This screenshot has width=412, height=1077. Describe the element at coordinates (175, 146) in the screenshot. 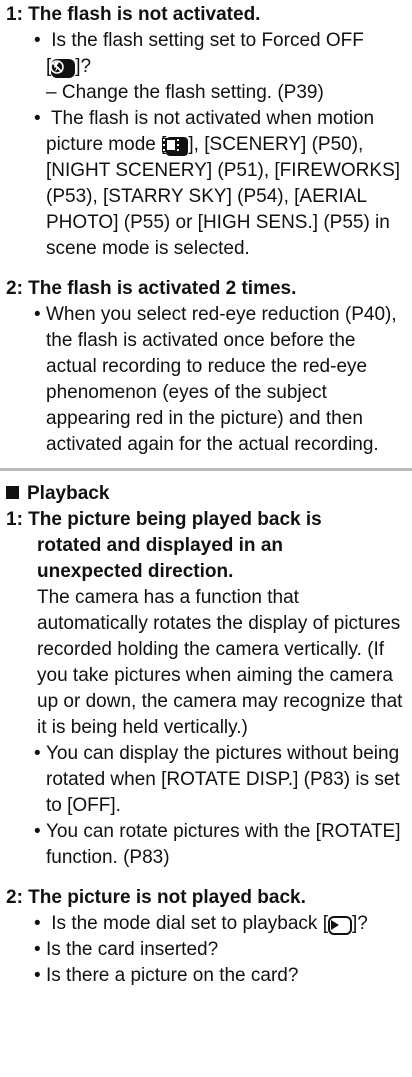

I see `motion-picture-icon` at that location.